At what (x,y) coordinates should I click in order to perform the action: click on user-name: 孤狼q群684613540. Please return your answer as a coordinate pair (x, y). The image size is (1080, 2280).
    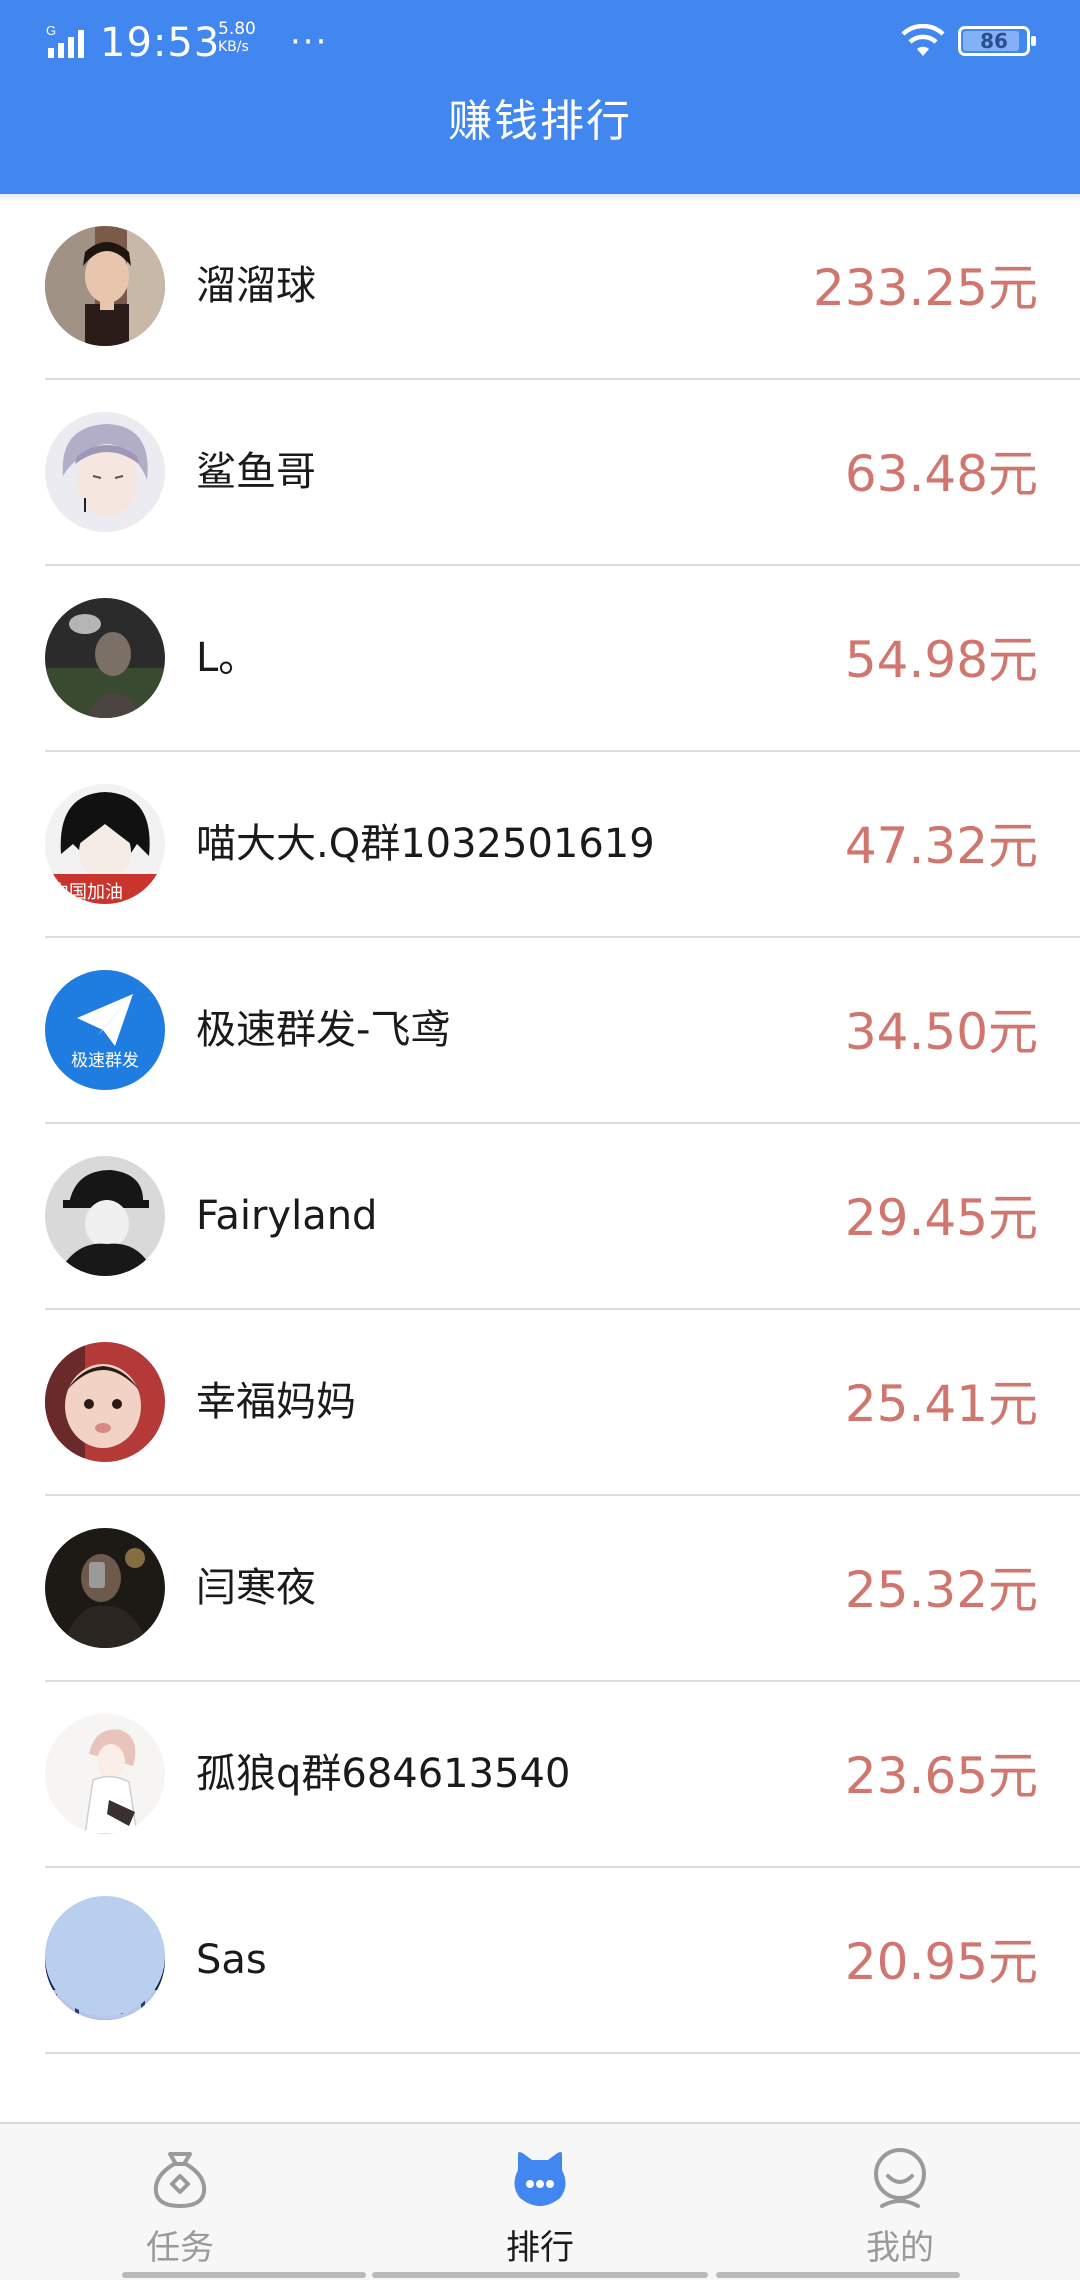
    Looking at the image, I should click on (383, 1774).